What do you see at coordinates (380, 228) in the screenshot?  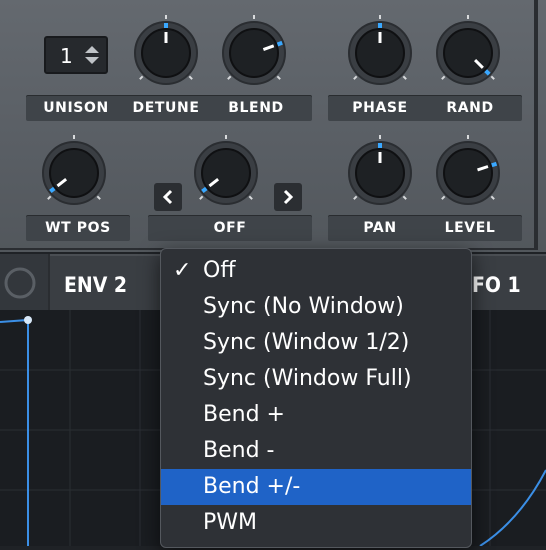 I see `pan-label: PAN` at bounding box center [380, 228].